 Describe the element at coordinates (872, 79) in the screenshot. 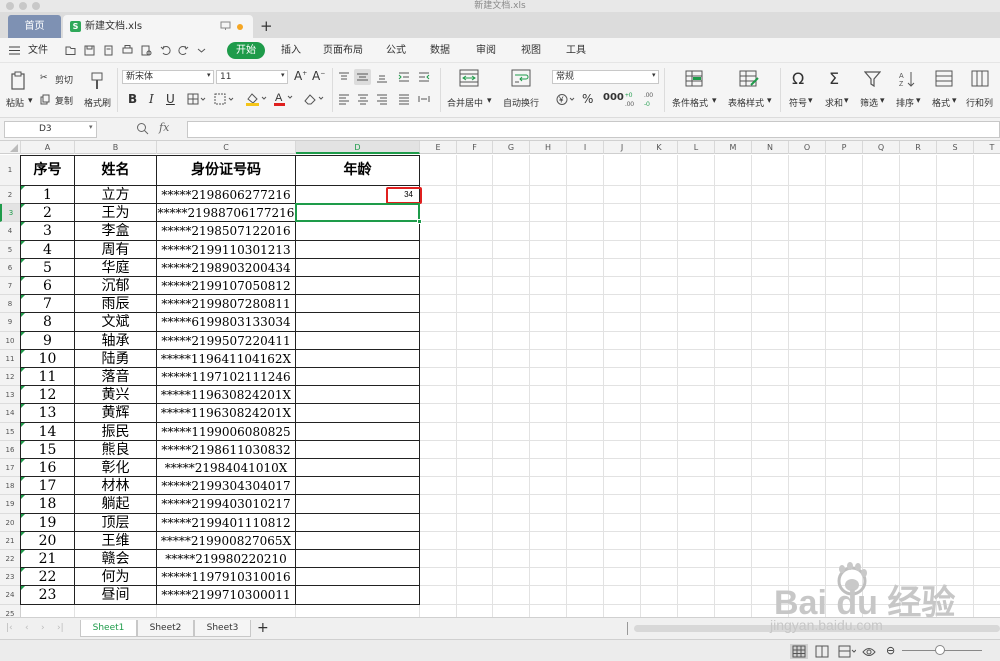

I see `filter-icon` at that location.